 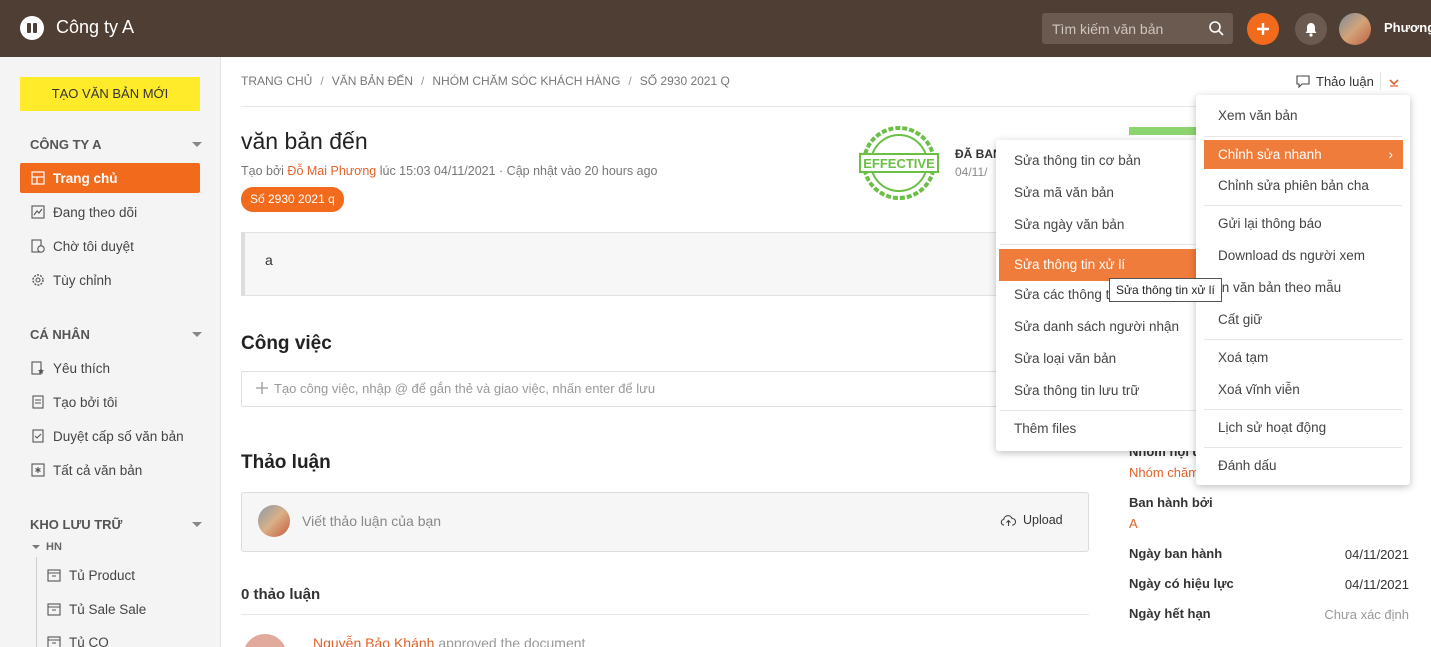 What do you see at coordinates (95, 27) in the screenshot?
I see `company-name: Công ty A` at bounding box center [95, 27].